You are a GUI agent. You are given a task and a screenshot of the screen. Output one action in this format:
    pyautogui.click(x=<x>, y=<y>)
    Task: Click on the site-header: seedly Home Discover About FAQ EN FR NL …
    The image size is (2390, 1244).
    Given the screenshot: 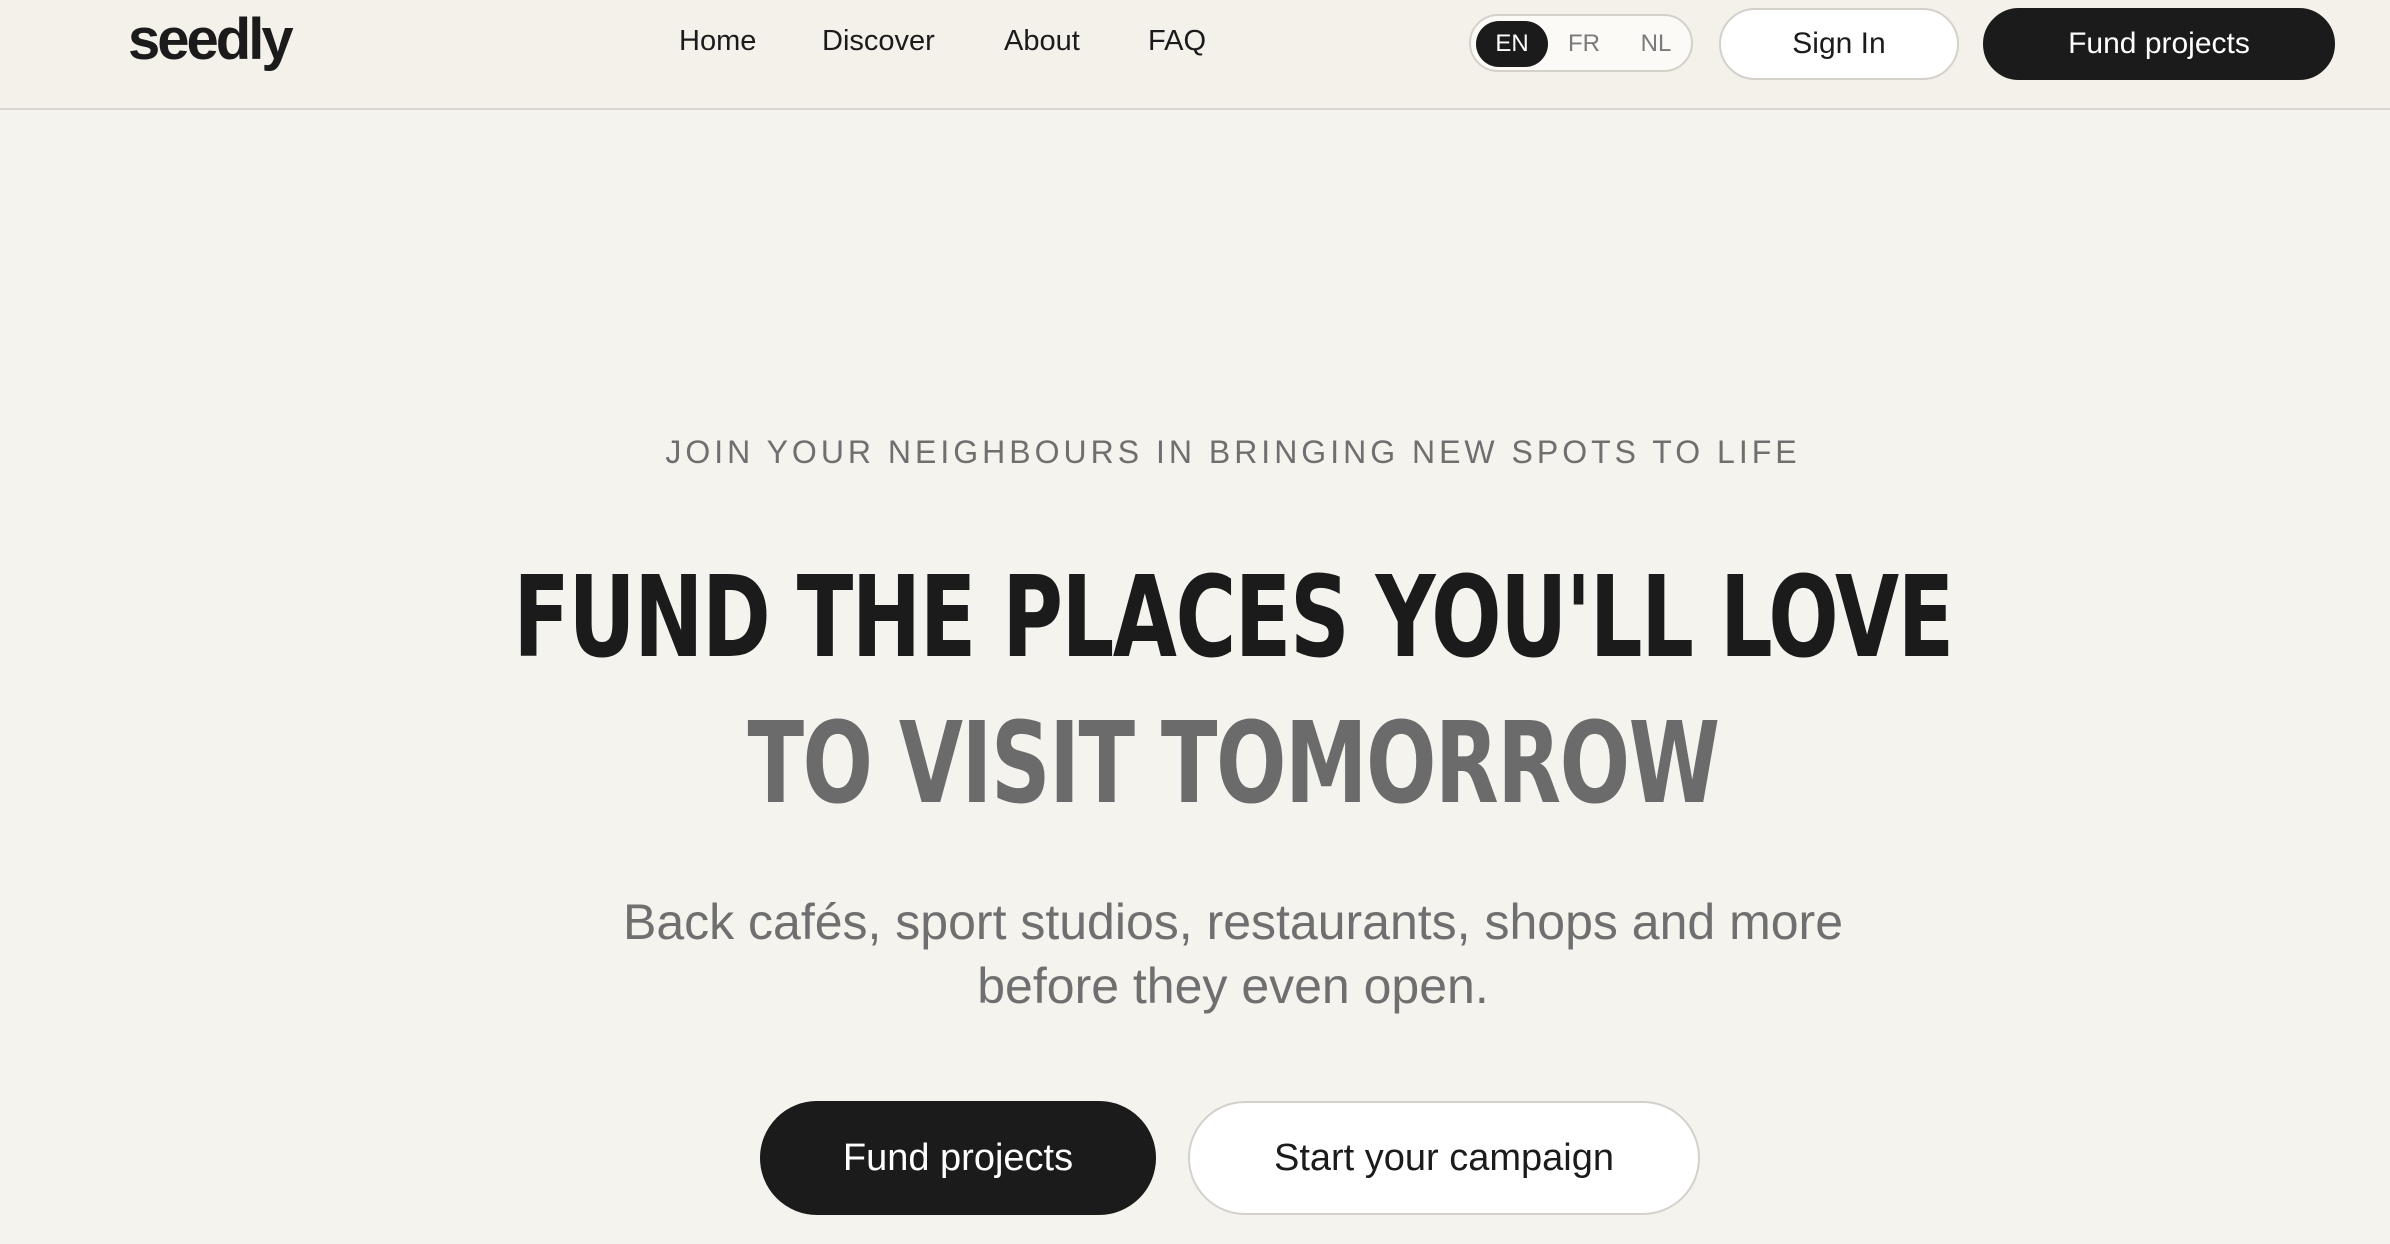 What is the action you would take?
    pyautogui.click(x=1195, y=55)
    